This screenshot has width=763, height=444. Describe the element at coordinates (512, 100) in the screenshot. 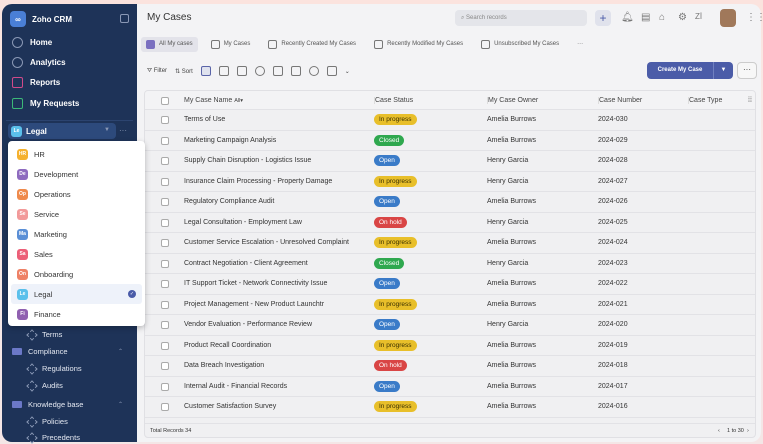

I see `column-owner: My Case Owner` at that location.